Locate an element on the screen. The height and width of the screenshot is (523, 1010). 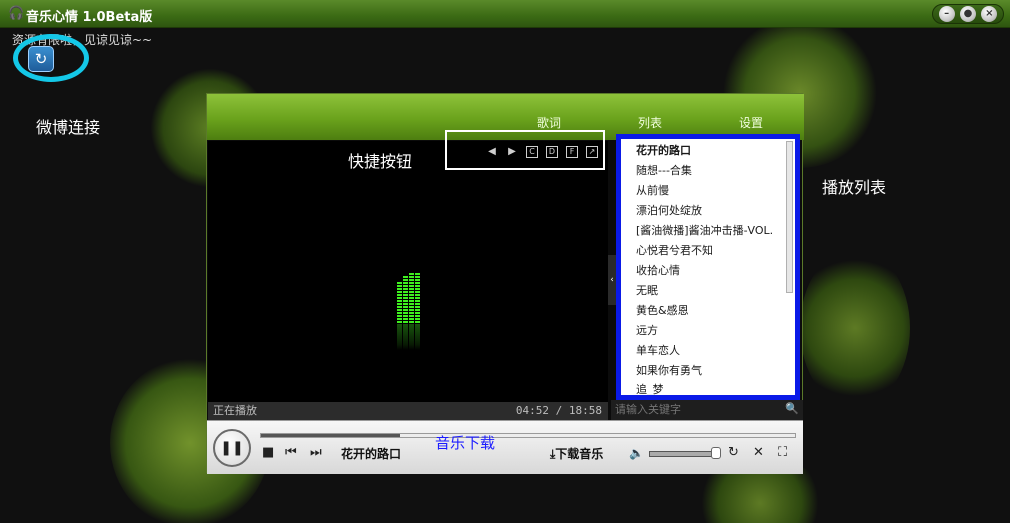
tab-settings: 设置 is located at coordinates (751, 122).